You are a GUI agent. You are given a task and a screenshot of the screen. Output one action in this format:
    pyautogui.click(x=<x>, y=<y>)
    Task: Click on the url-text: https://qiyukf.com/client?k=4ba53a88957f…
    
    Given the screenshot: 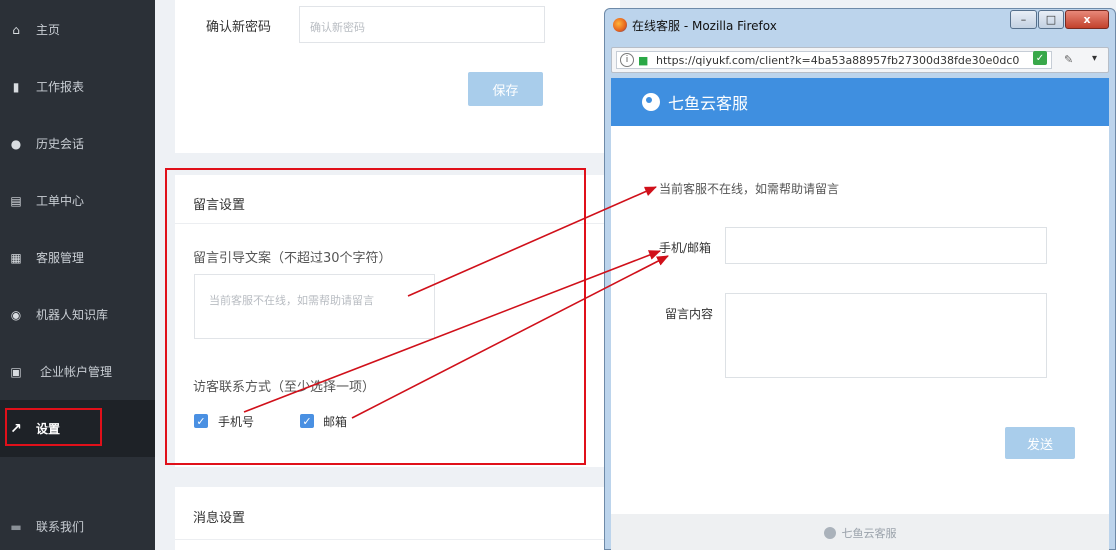 What is the action you would take?
    pyautogui.click(x=838, y=60)
    